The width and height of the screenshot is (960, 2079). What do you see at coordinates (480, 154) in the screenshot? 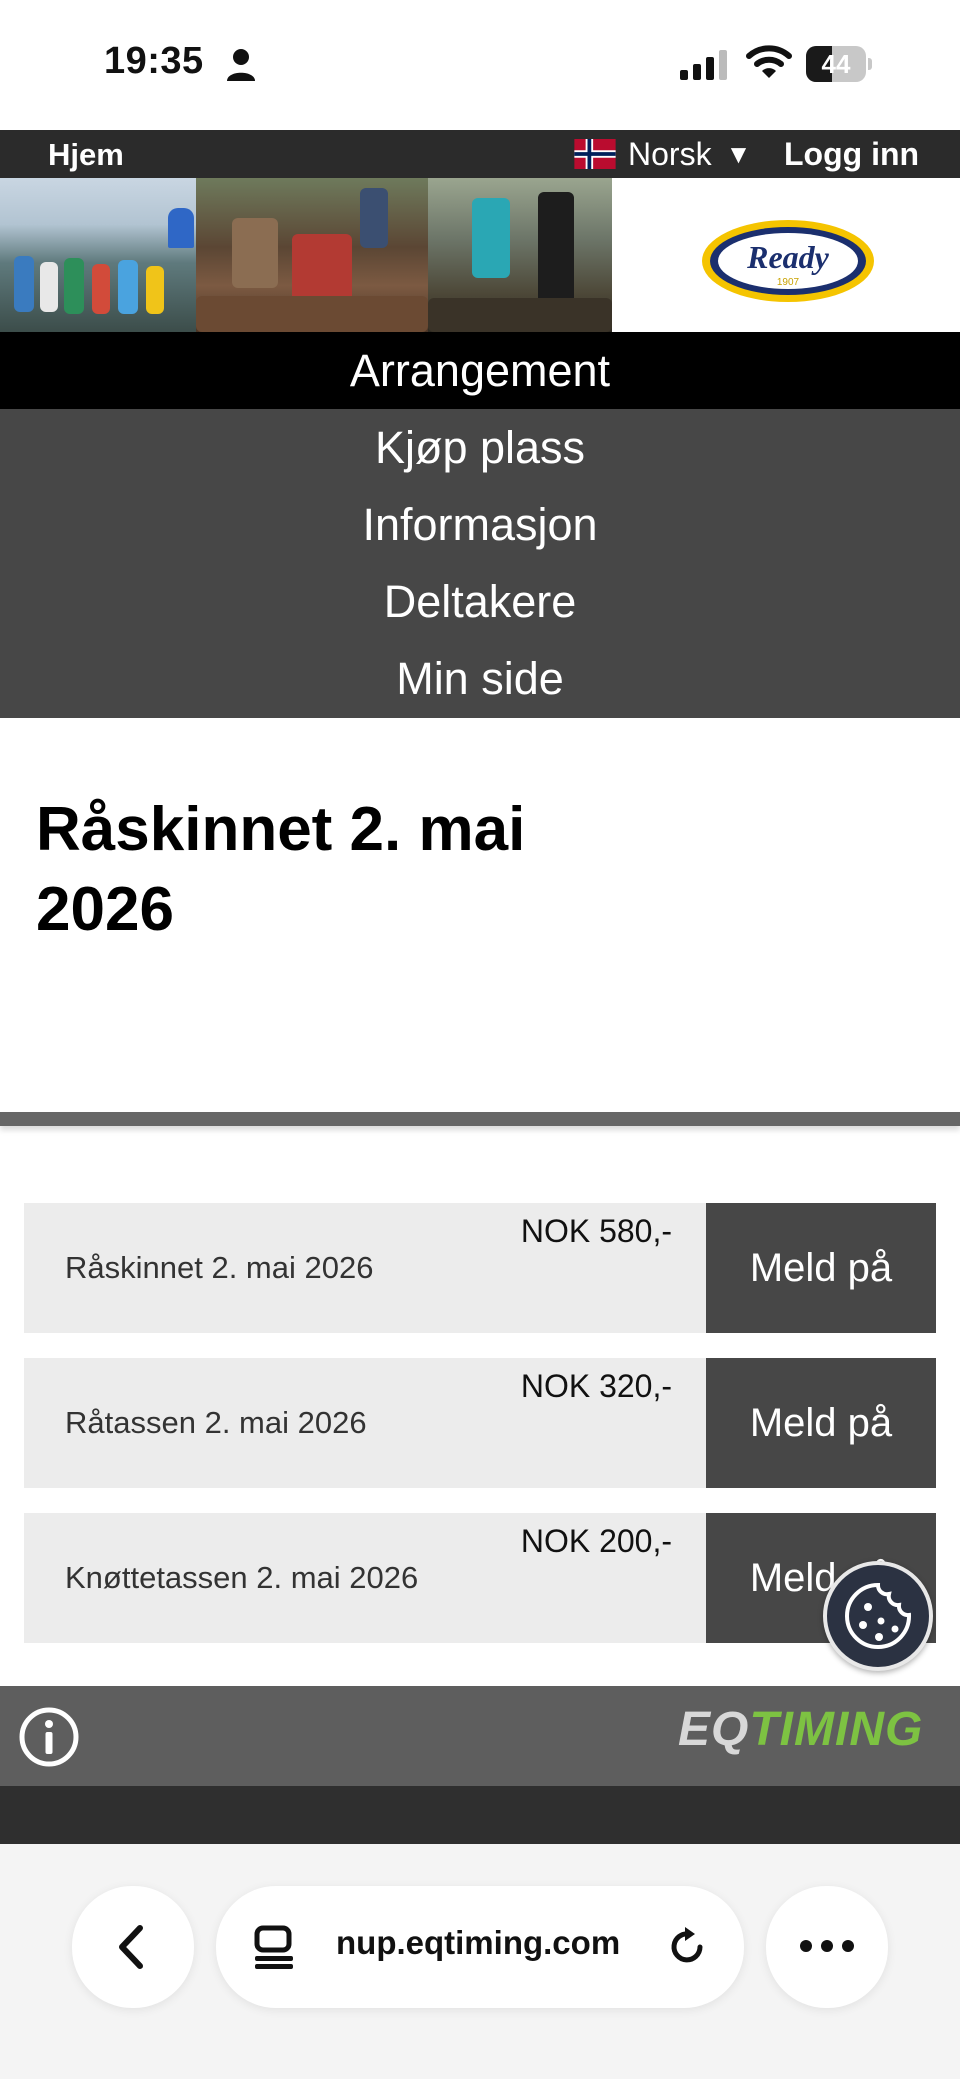
I see `top-nav: Hjem Norsk ▼ Logg inn` at bounding box center [480, 154].